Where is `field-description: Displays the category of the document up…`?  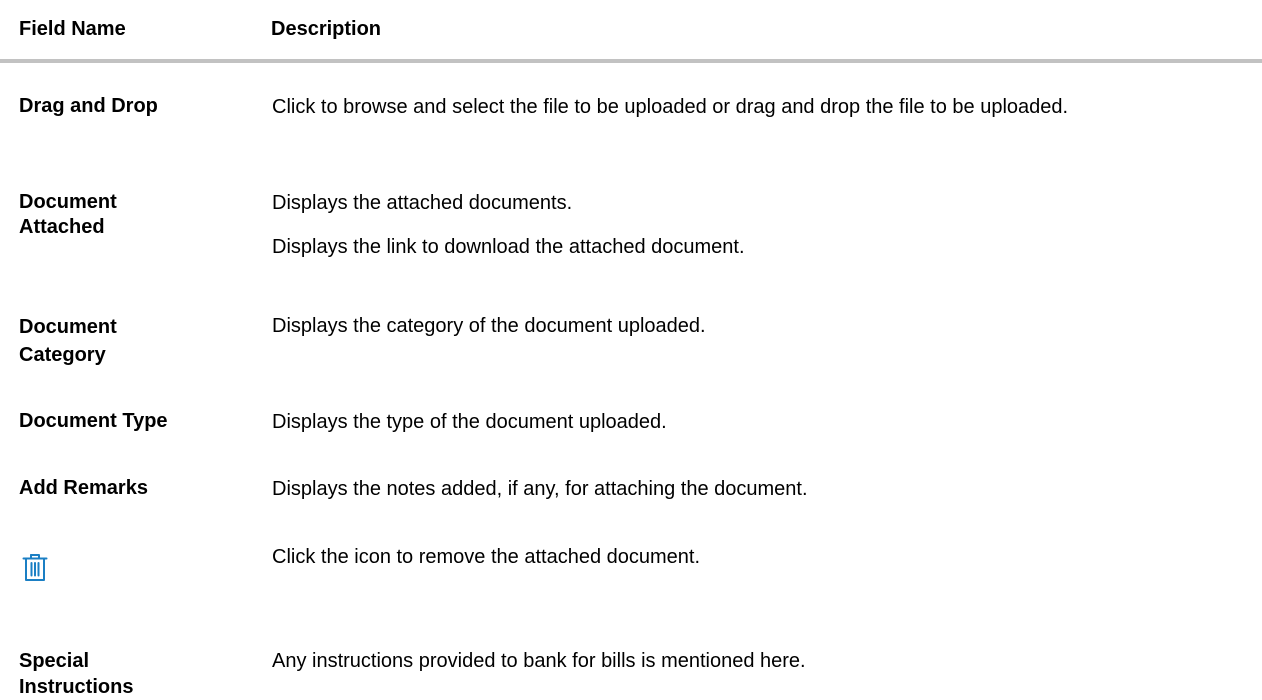 field-description: Displays the category of the document up… is located at coordinates (756, 326).